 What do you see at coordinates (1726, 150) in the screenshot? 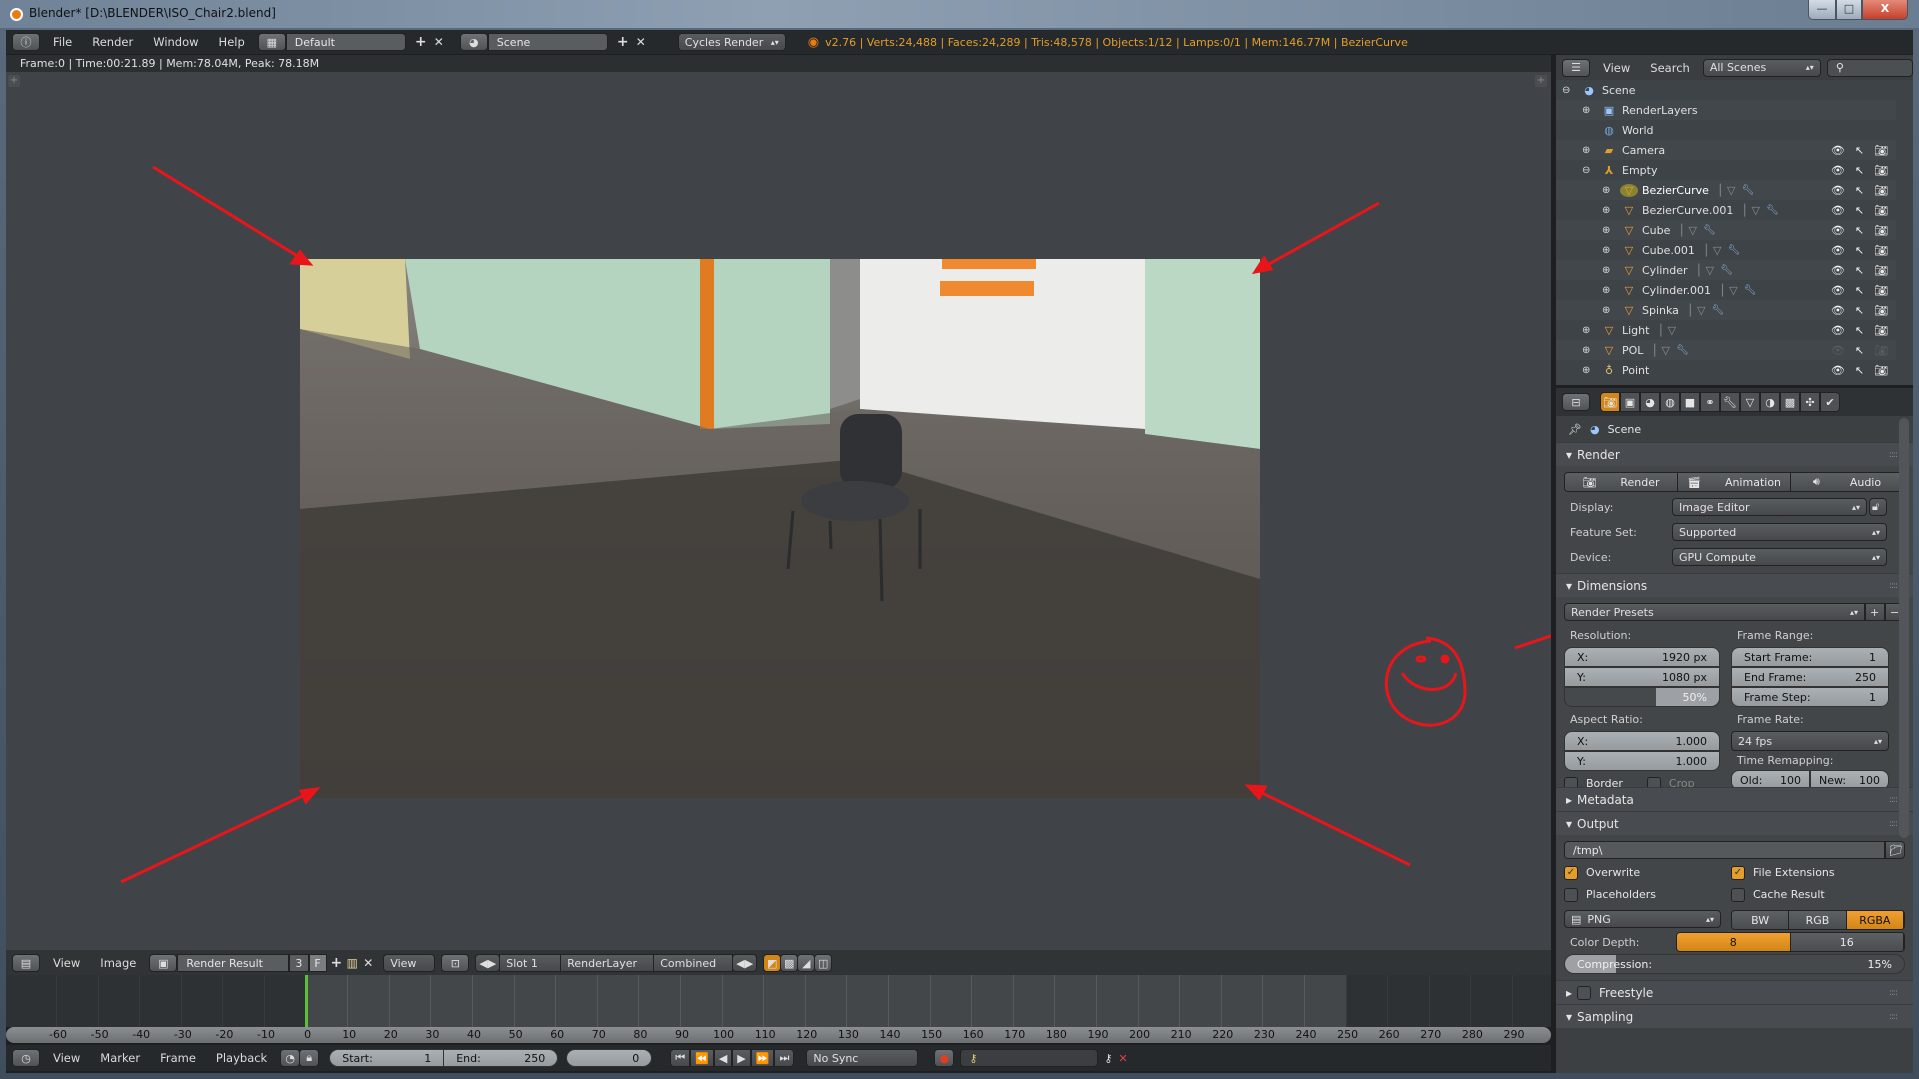
I see `outliner-item: ⊕ ▰ Camera 👁︎ ↖ 📷︎` at bounding box center [1726, 150].